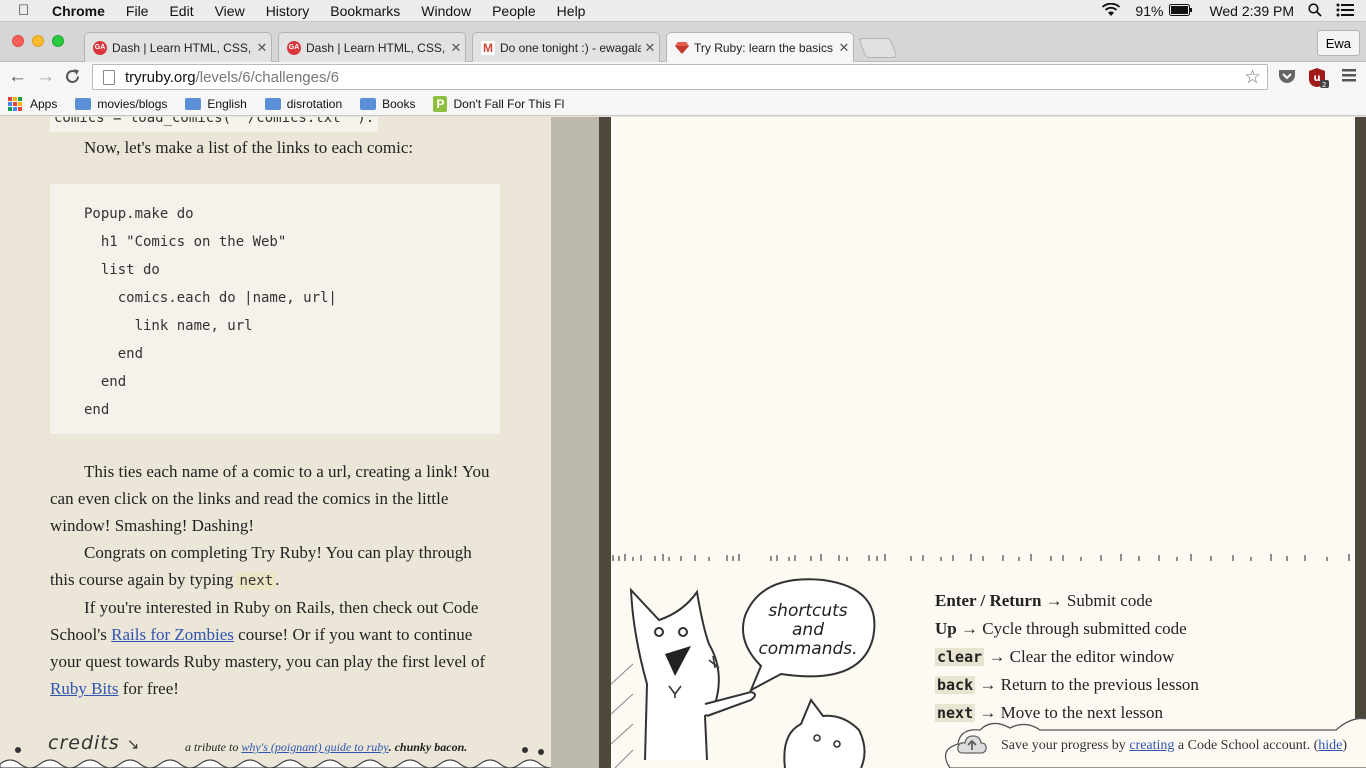 This screenshot has height=768, width=1366. What do you see at coordinates (972, 746) in the screenshot?
I see `cloud-upload-icon` at bounding box center [972, 746].